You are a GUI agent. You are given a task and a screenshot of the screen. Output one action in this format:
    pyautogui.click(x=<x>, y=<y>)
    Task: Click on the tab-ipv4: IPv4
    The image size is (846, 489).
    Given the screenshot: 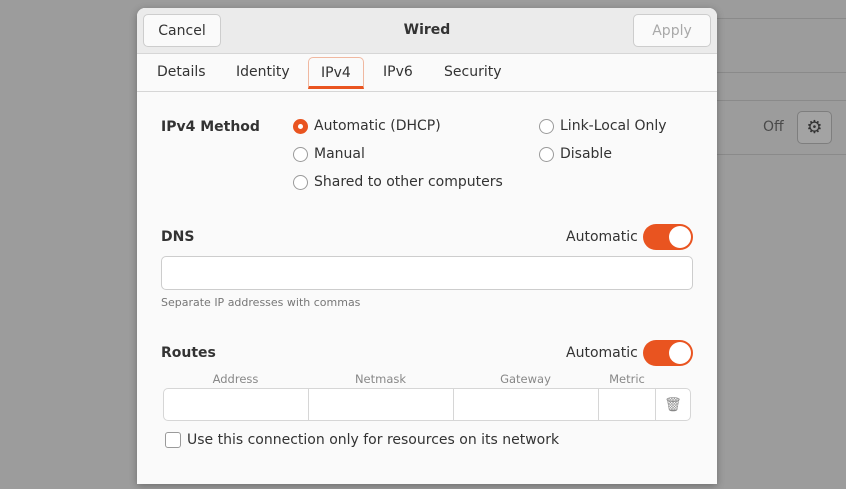 What is the action you would take?
    pyautogui.click(x=336, y=73)
    